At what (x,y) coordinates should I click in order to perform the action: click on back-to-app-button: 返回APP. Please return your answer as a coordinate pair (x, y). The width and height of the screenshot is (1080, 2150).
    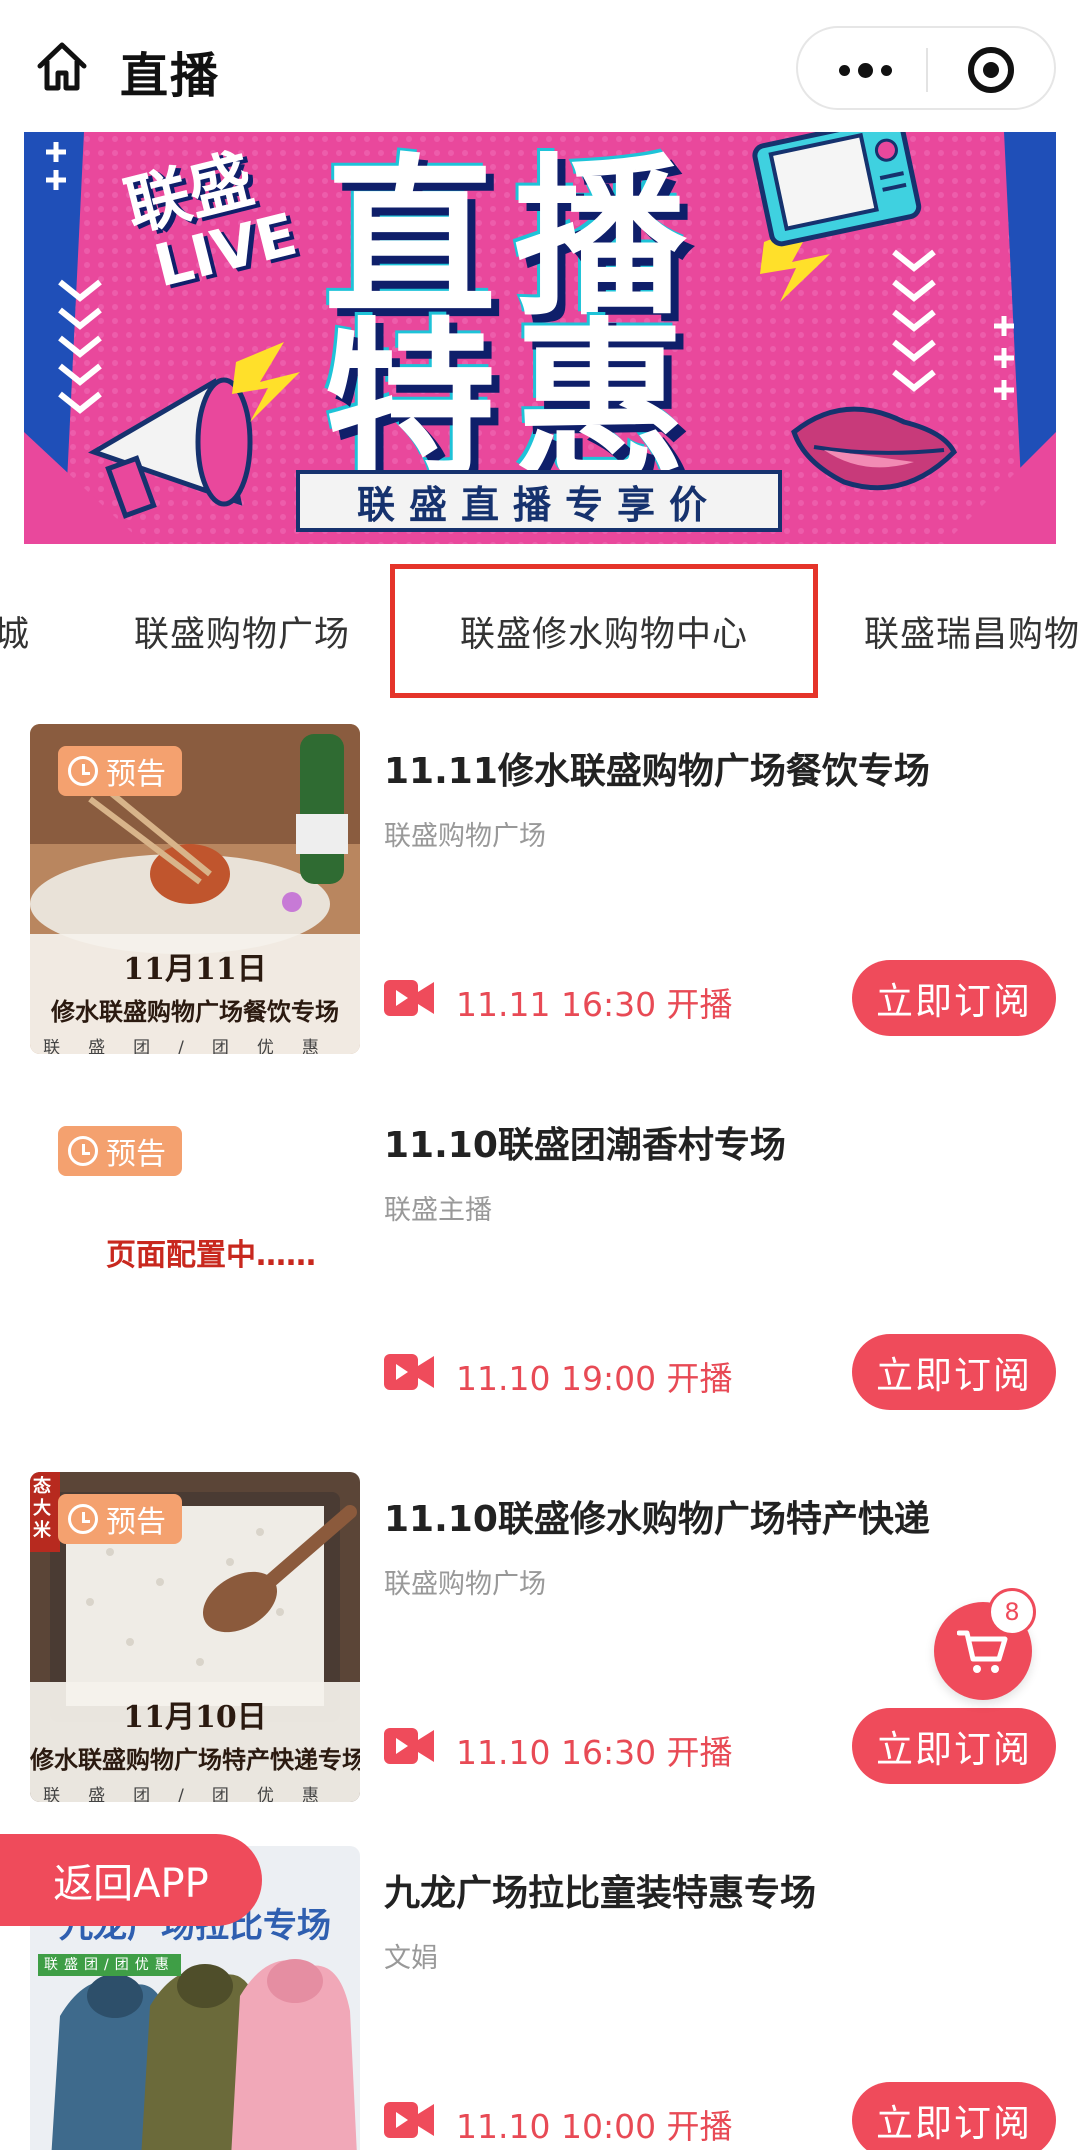
    Looking at the image, I should click on (131, 1880).